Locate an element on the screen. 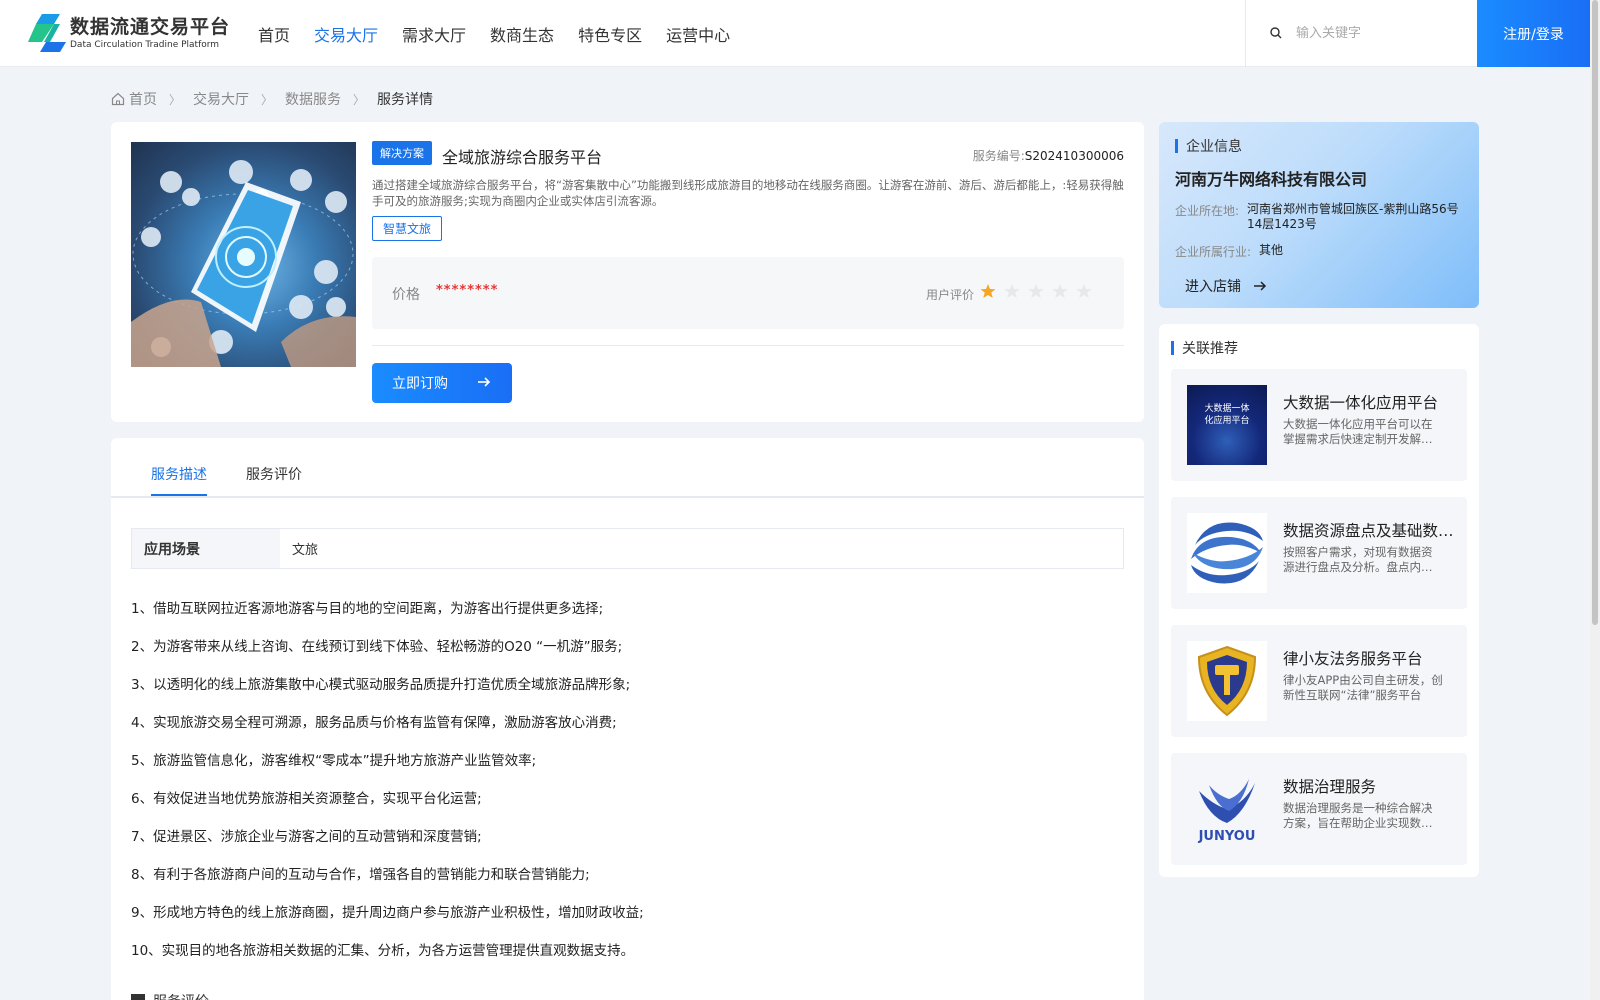 This screenshot has height=1000, width=1600. rating-stars is located at coordinates (1040, 291).